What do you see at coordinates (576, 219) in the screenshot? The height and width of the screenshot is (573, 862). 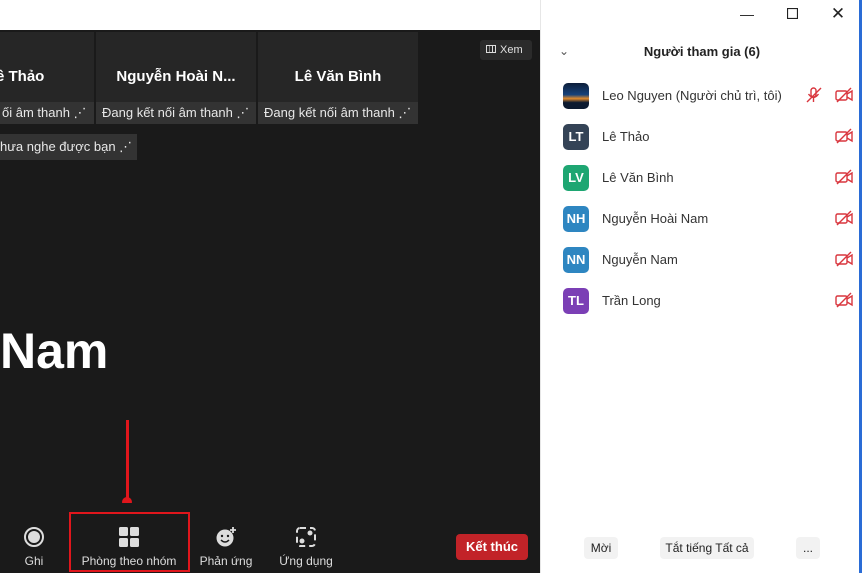 I see `avatar: NH` at bounding box center [576, 219].